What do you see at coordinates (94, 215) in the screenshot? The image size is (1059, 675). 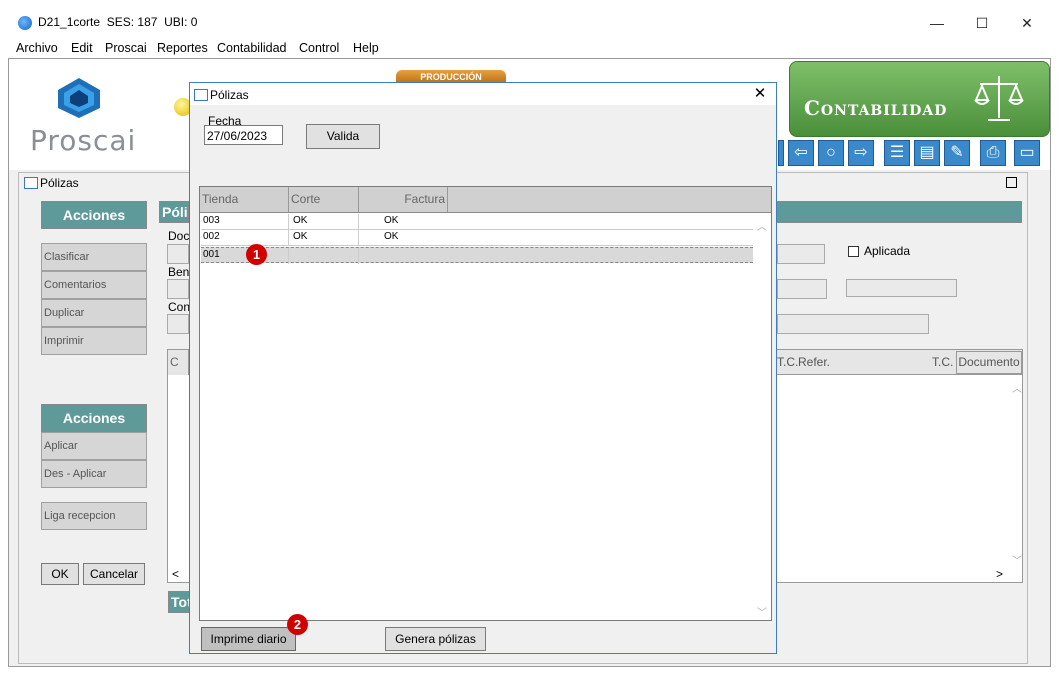 I see `acciones-header: Acciones` at bounding box center [94, 215].